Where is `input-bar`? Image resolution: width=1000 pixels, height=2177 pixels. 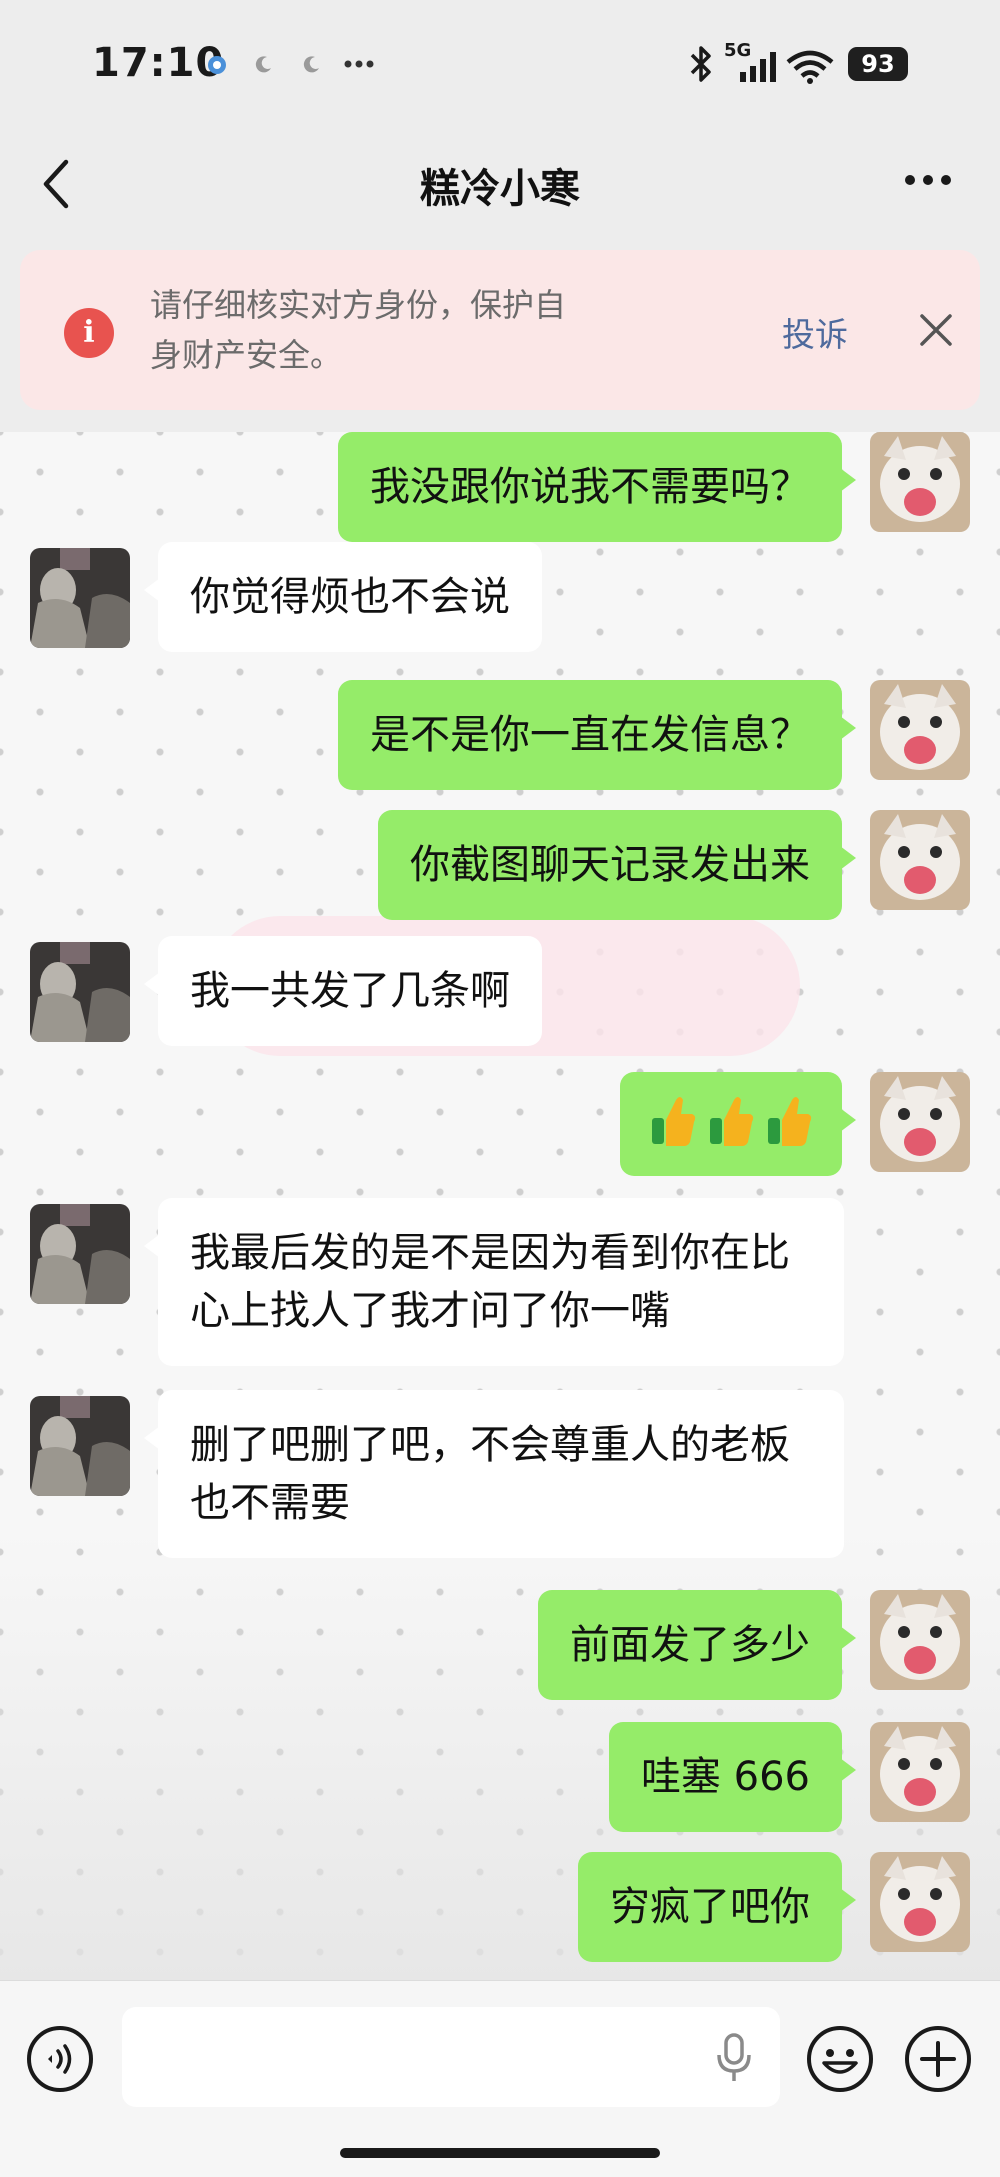 input-bar is located at coordinates (500, 2078).